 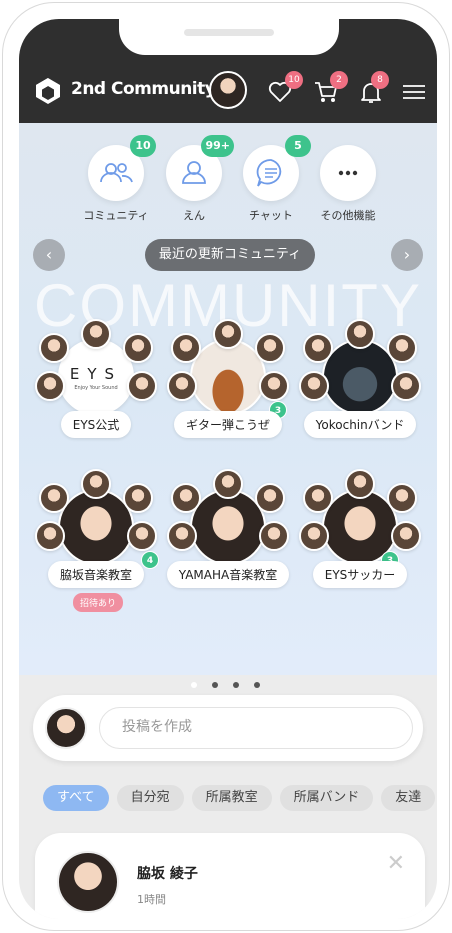 I want to click on app-header: 2nd Community 10 2 8, so click(x=228, y=71).